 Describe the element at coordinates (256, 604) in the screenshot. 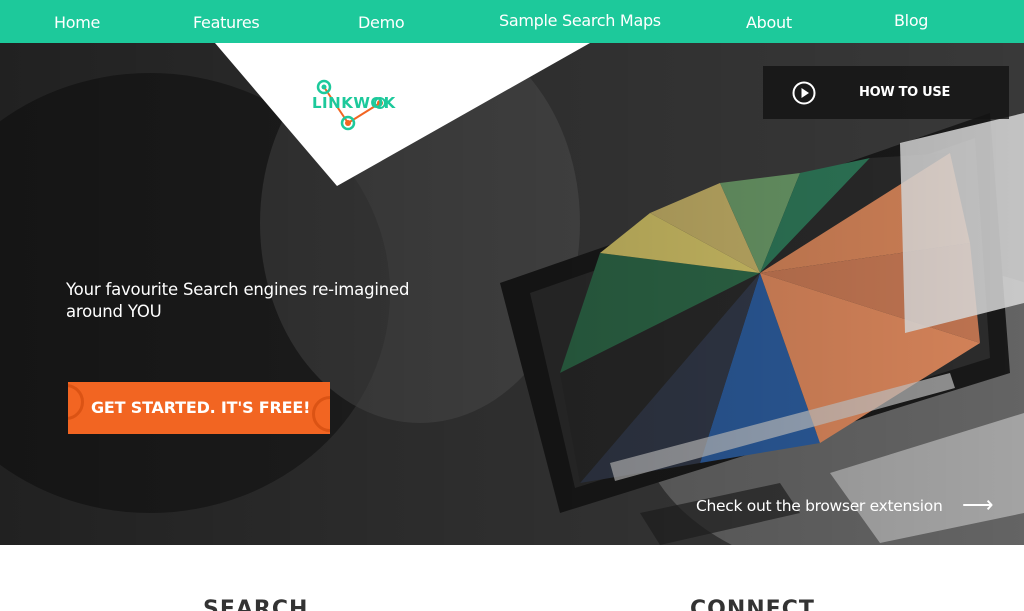

I see `section-heading-search: SEARCH` at that location.